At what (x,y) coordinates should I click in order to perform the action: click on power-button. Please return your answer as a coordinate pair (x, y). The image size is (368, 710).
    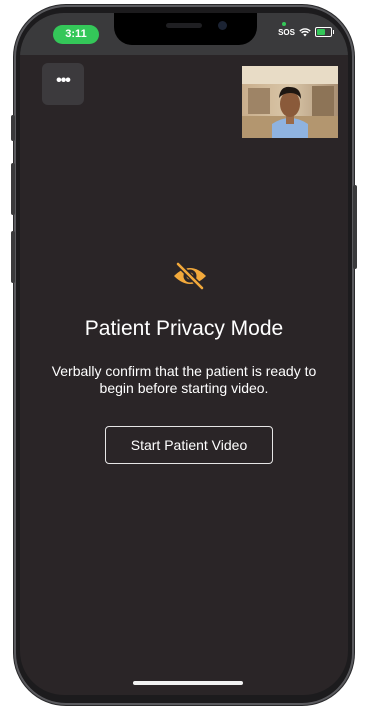
    Looking at the image, I should click on (355, 227).